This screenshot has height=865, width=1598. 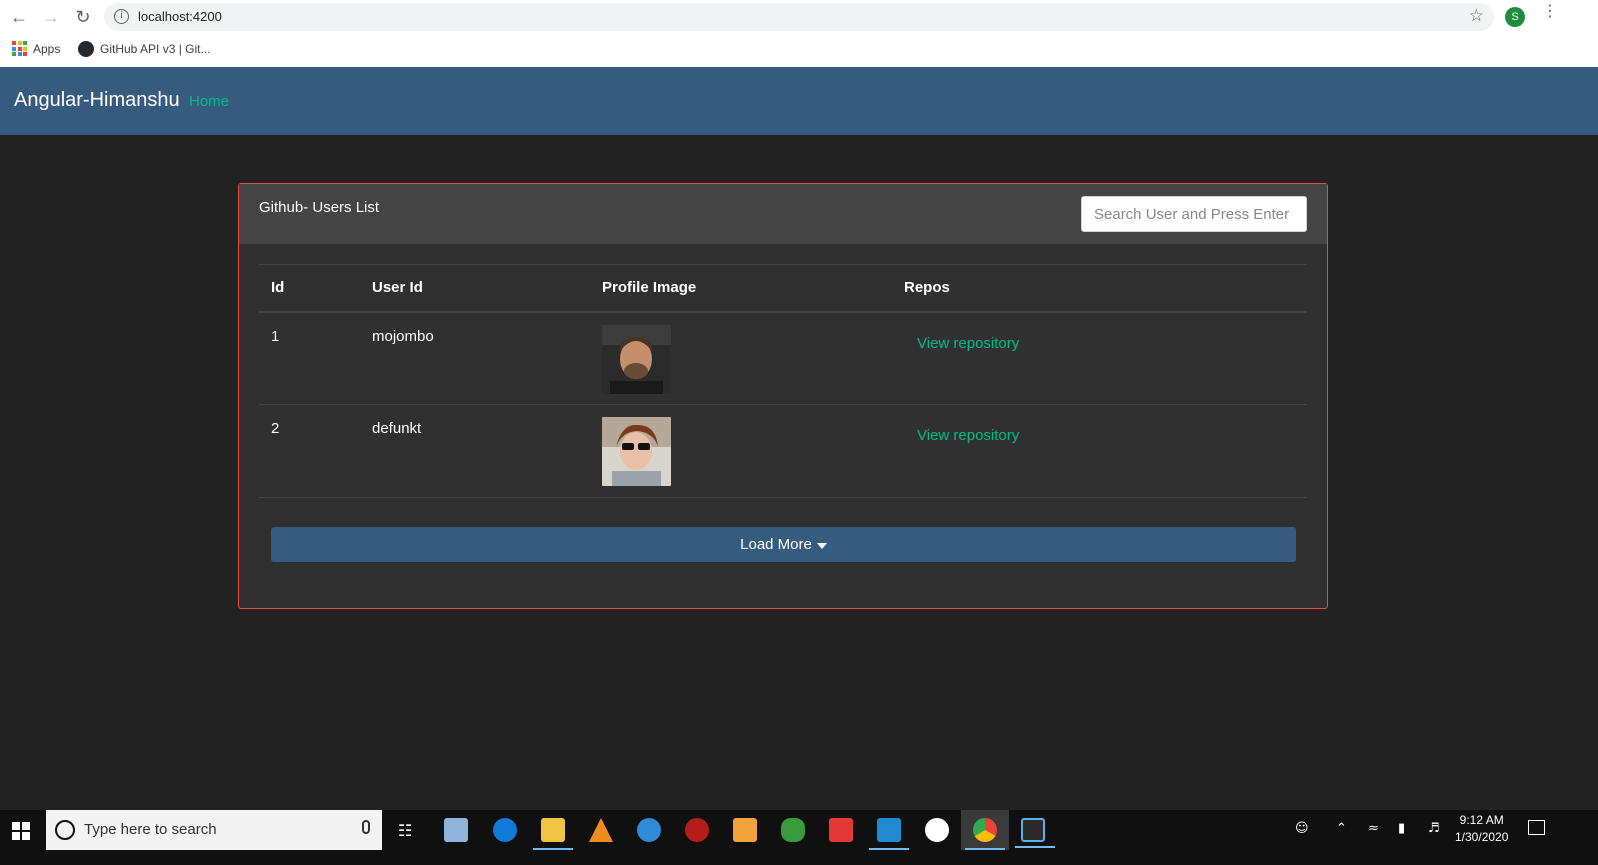 What do you see at coordinates (65, 830) in the screenshot?
I see `cortana-icon` at bounding box center [65, 830].